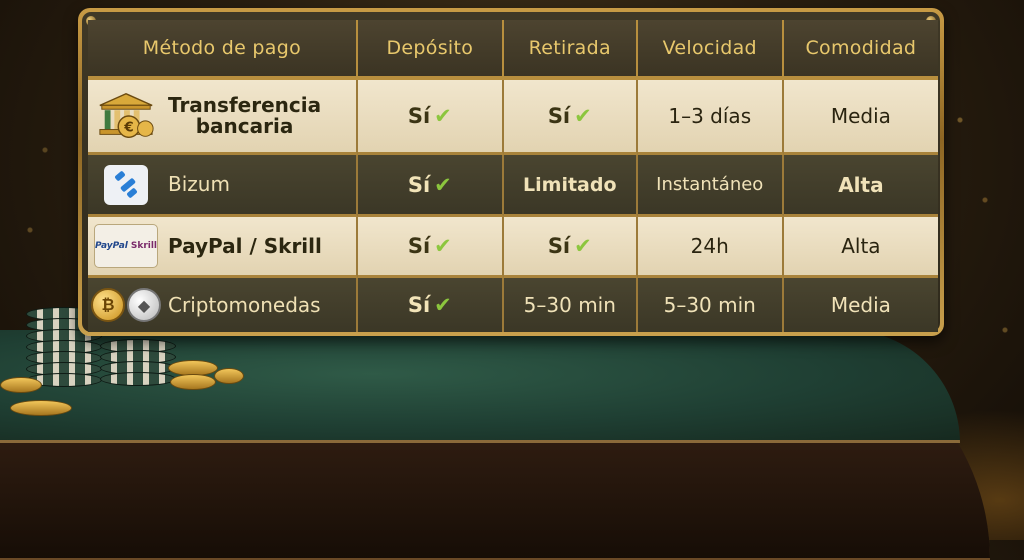 This screenshot has width=1024, height=560. I want to click on header-deposit: Depósito, so click(430, 50).